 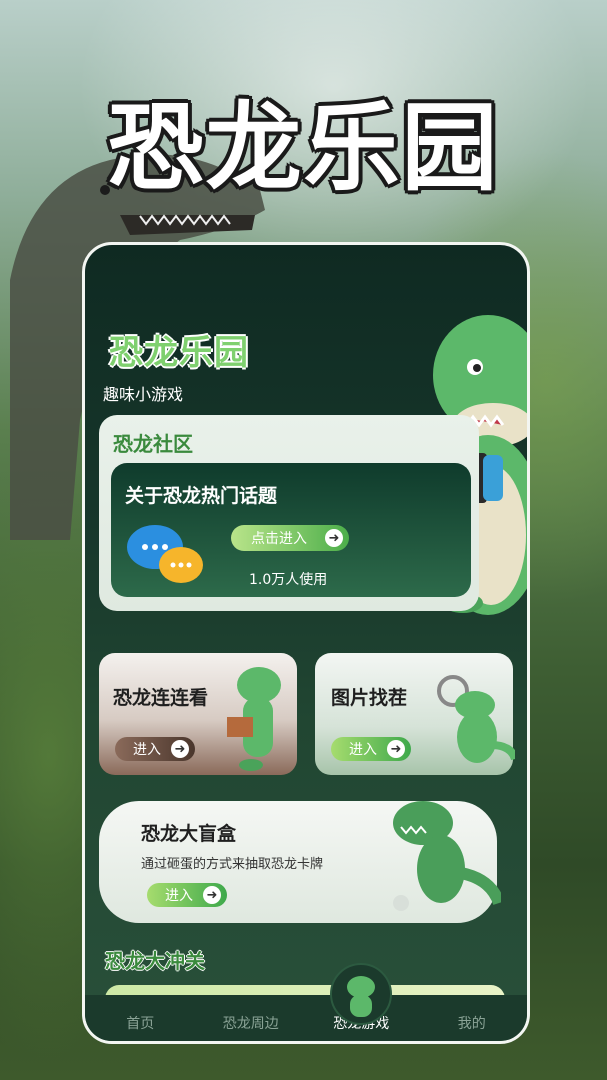 I want to click on chat-bubbles-icon, so click(x=165, y=554).